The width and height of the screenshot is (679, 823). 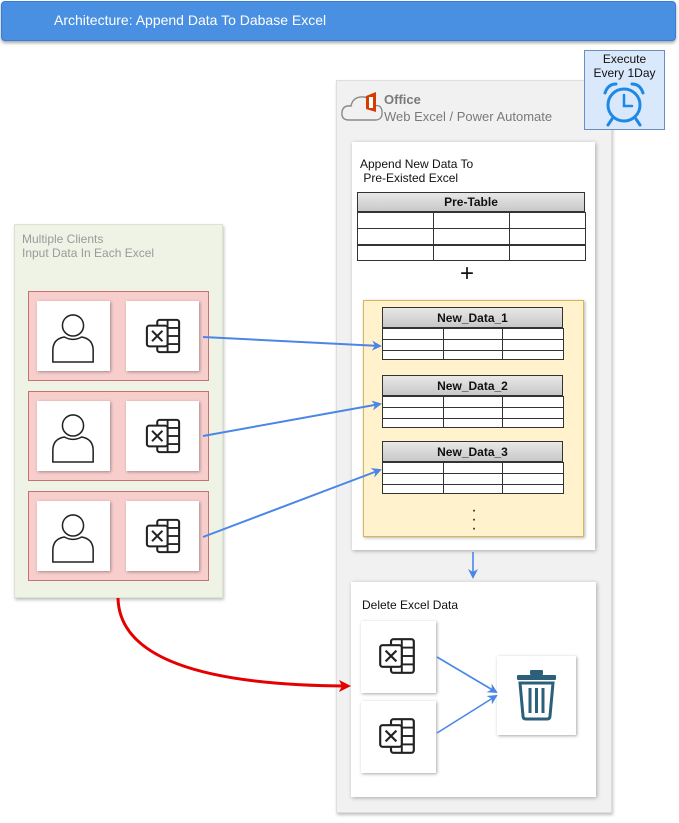 What do you see at coordinates (471, 202) in the screenshot?
I see `pre-table-header: Pre-Table` at bounding box center [471, 202].